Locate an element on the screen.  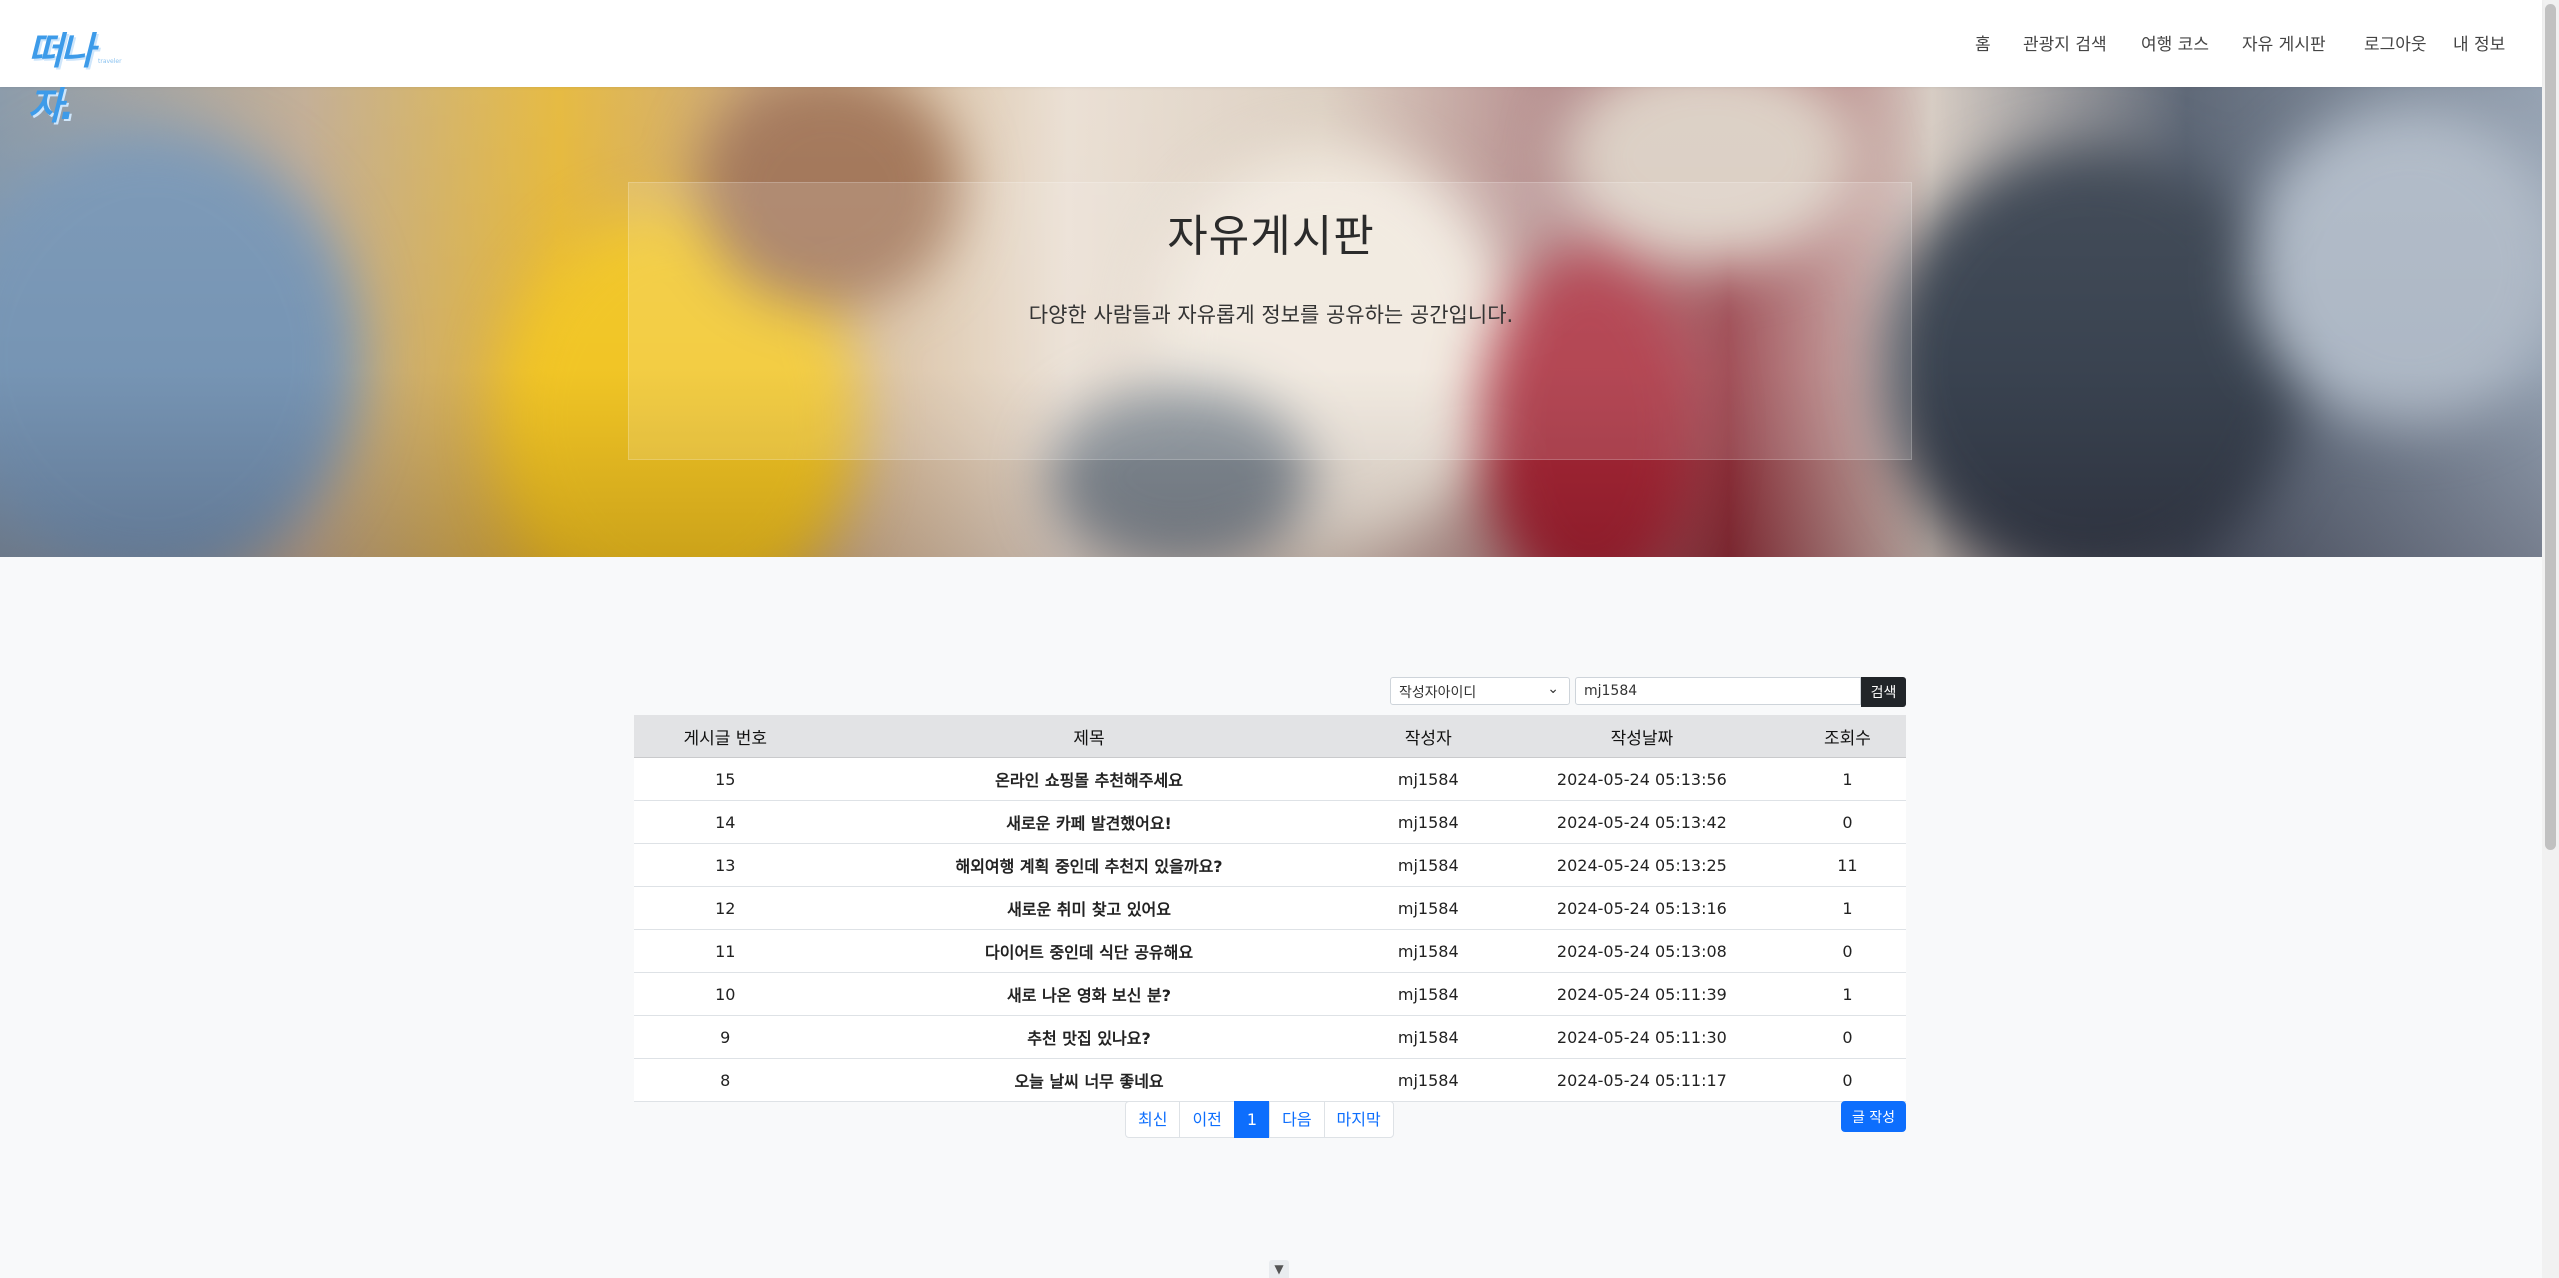
col-header-title: 제목 is located at coordinates (1089, 736).